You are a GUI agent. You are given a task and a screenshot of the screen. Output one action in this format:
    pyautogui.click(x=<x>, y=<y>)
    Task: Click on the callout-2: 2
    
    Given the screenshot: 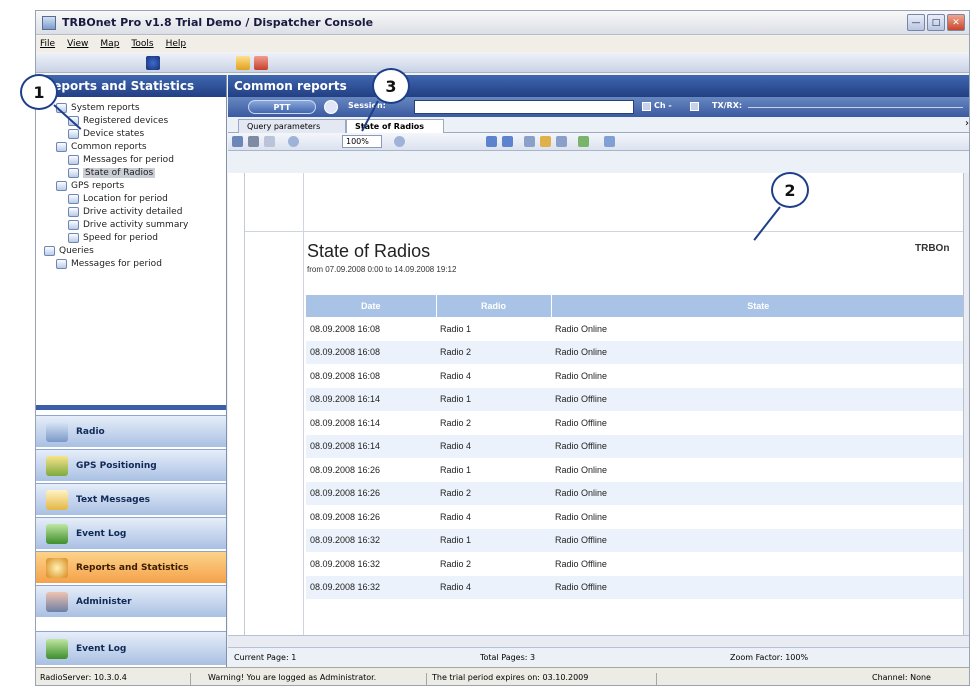 What is the action you would take?
    pyautogui.click(x=790, y=190)
    